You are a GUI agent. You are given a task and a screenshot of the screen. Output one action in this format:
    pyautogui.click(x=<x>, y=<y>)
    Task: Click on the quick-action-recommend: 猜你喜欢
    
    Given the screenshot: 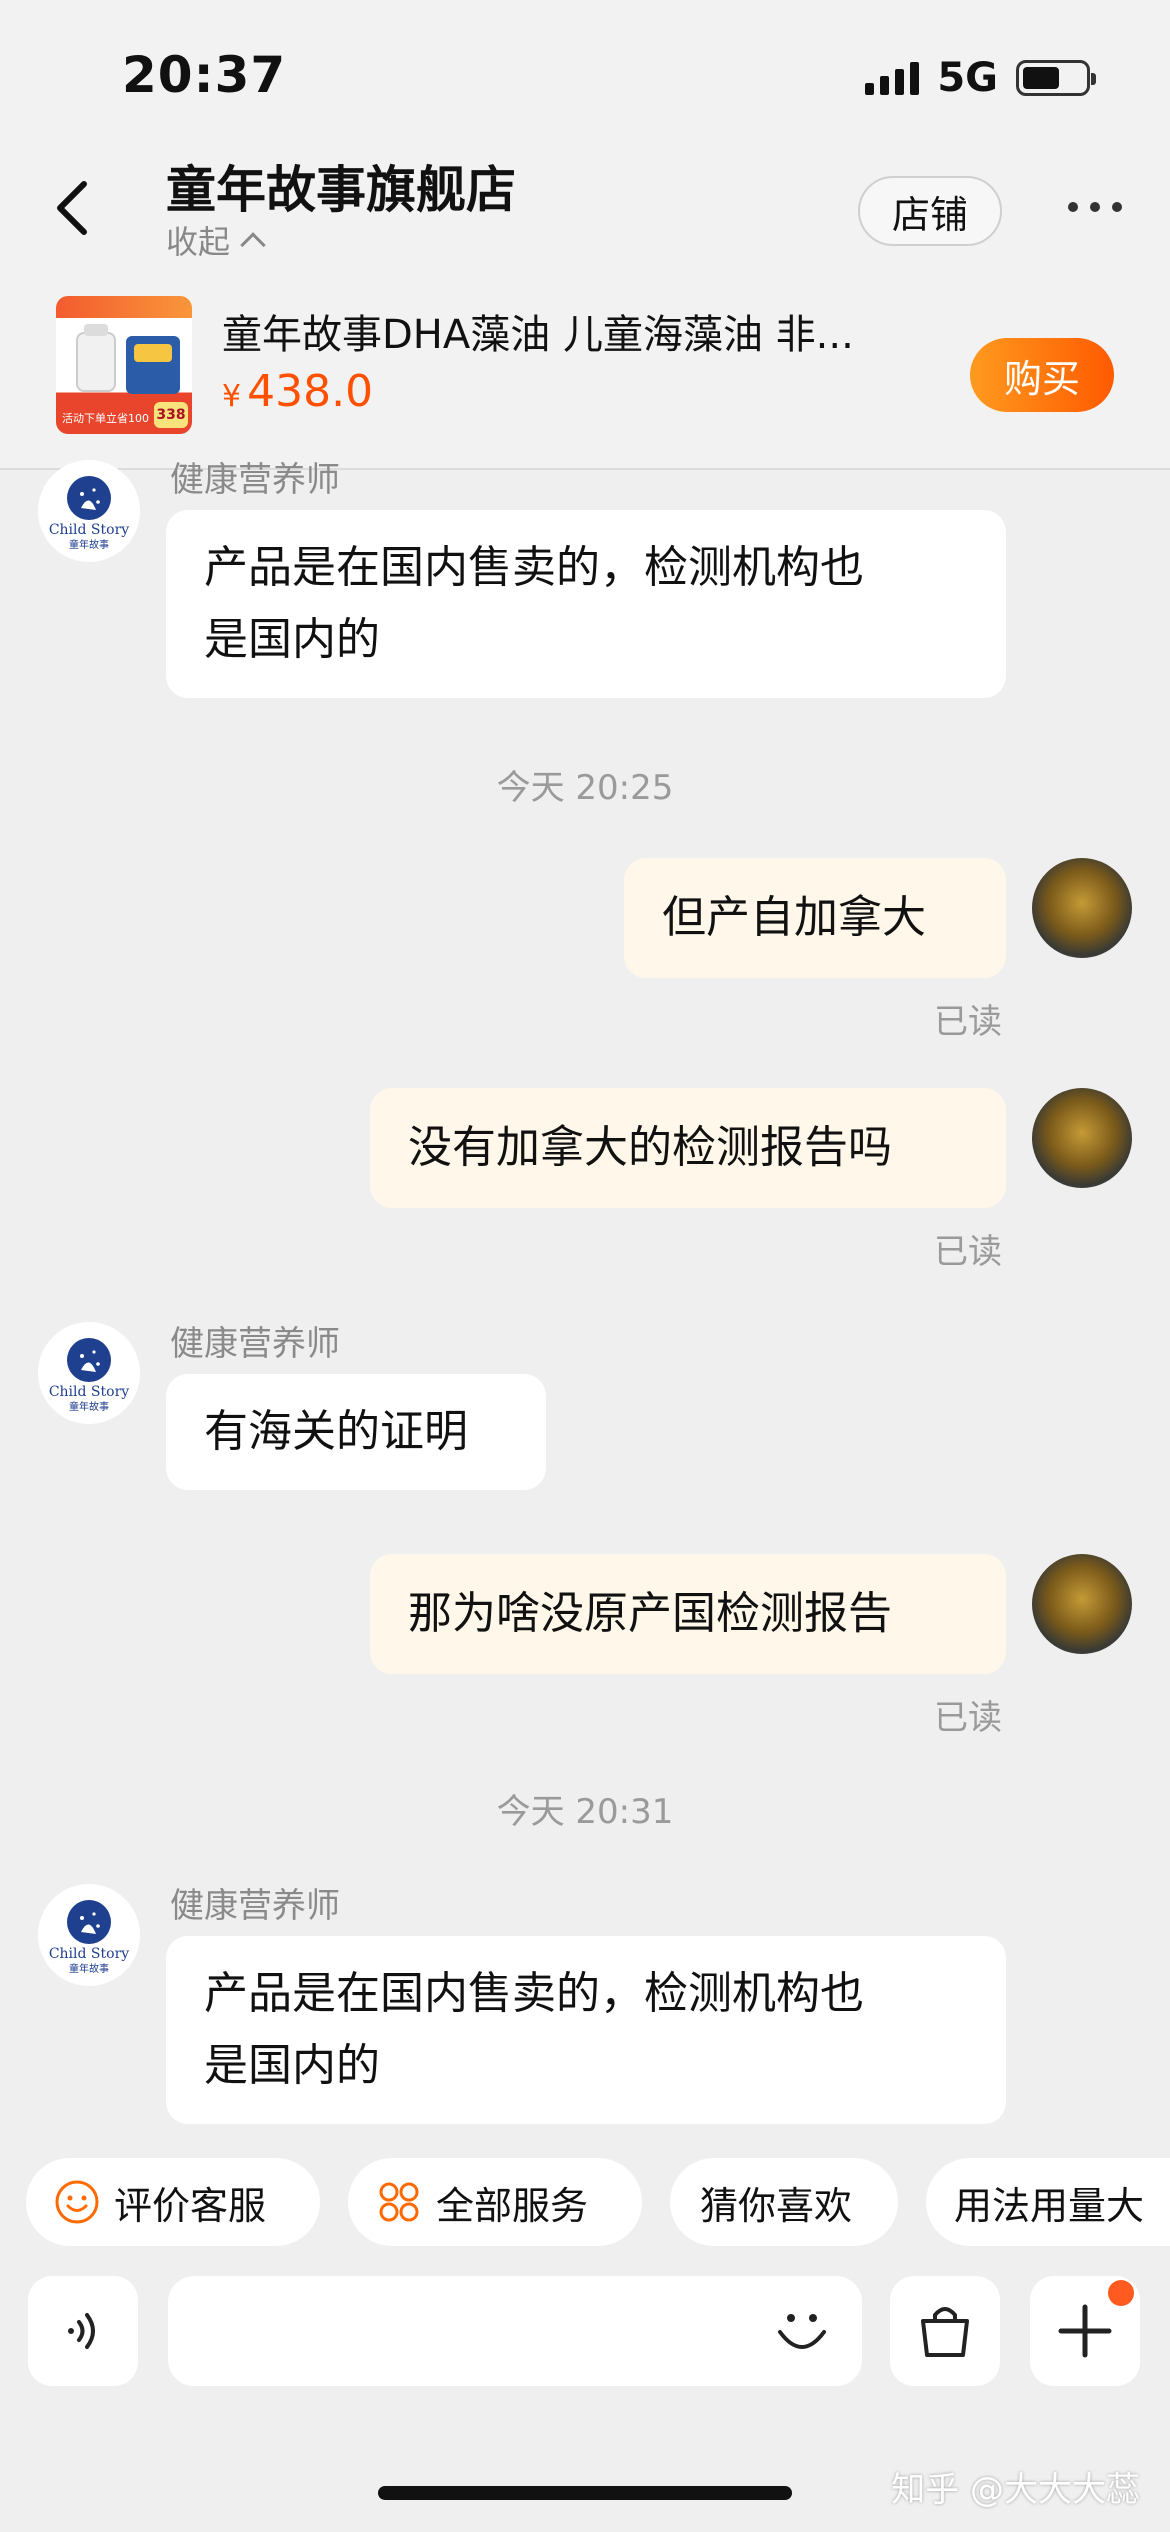 What is the action you would take?
    pyautogui.click(x=784, y=2202)
    